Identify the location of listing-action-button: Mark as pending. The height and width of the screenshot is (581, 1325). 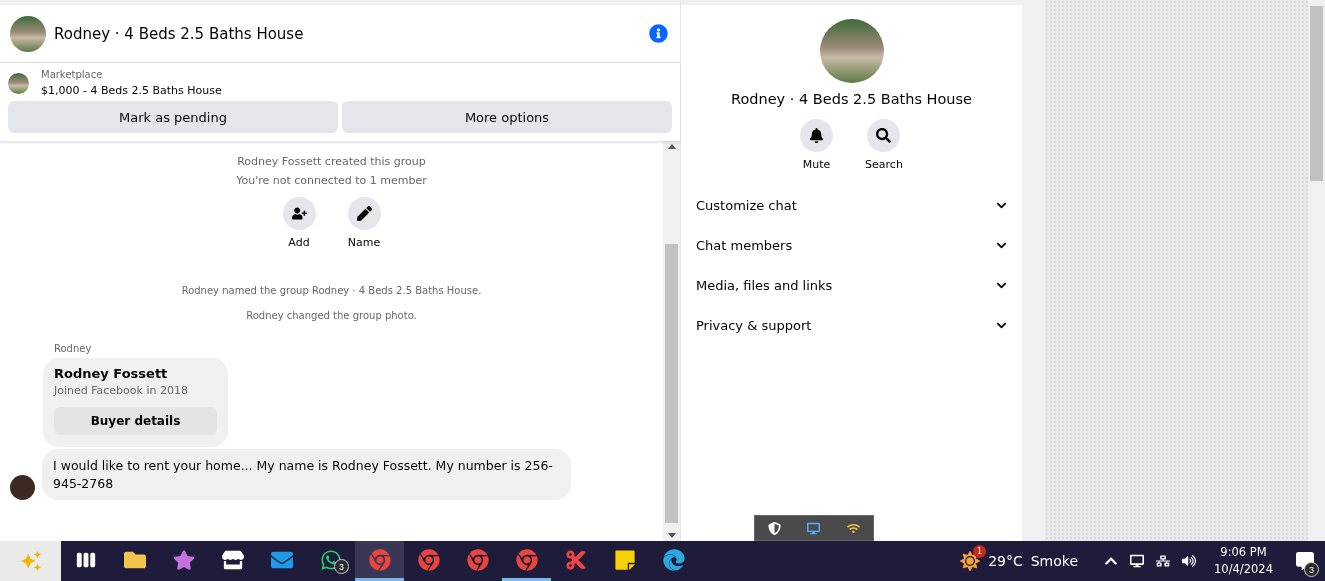
(173, 117).